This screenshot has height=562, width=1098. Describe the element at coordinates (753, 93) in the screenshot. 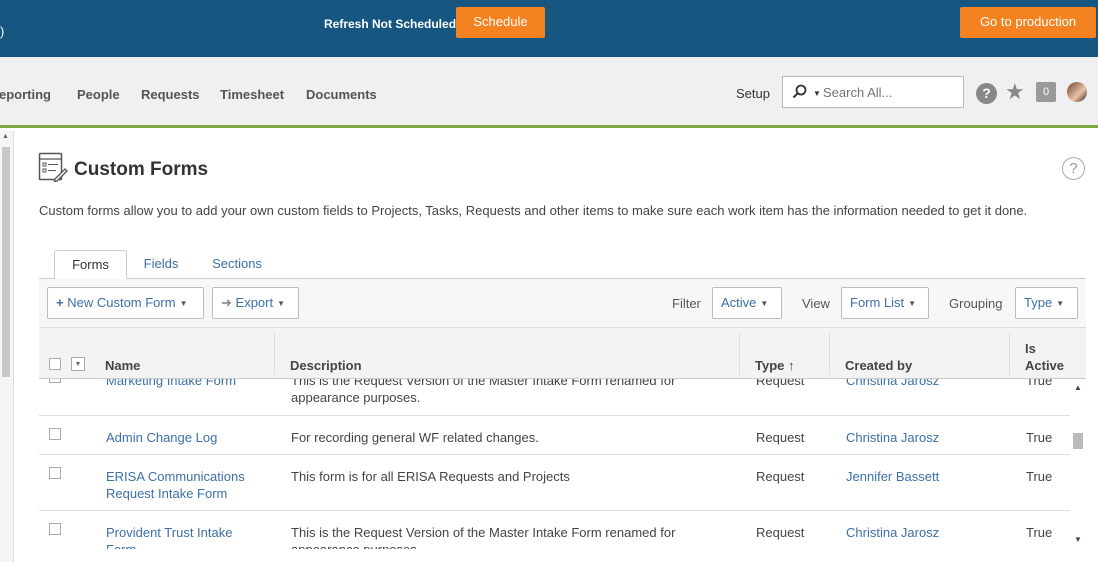

I see `setup-link: Setup` at that location.